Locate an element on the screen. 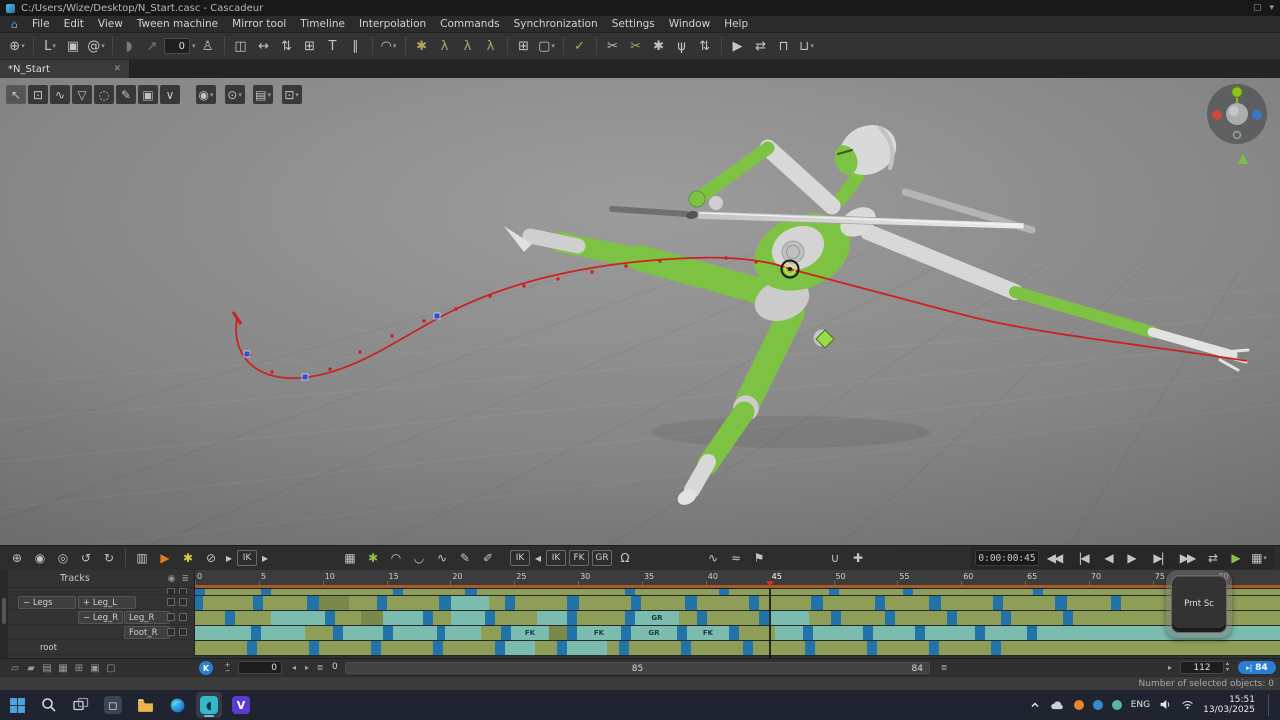 The image size is (1280, 720). track-header-icon-1: ≣ is located at coordinates (185, 579).